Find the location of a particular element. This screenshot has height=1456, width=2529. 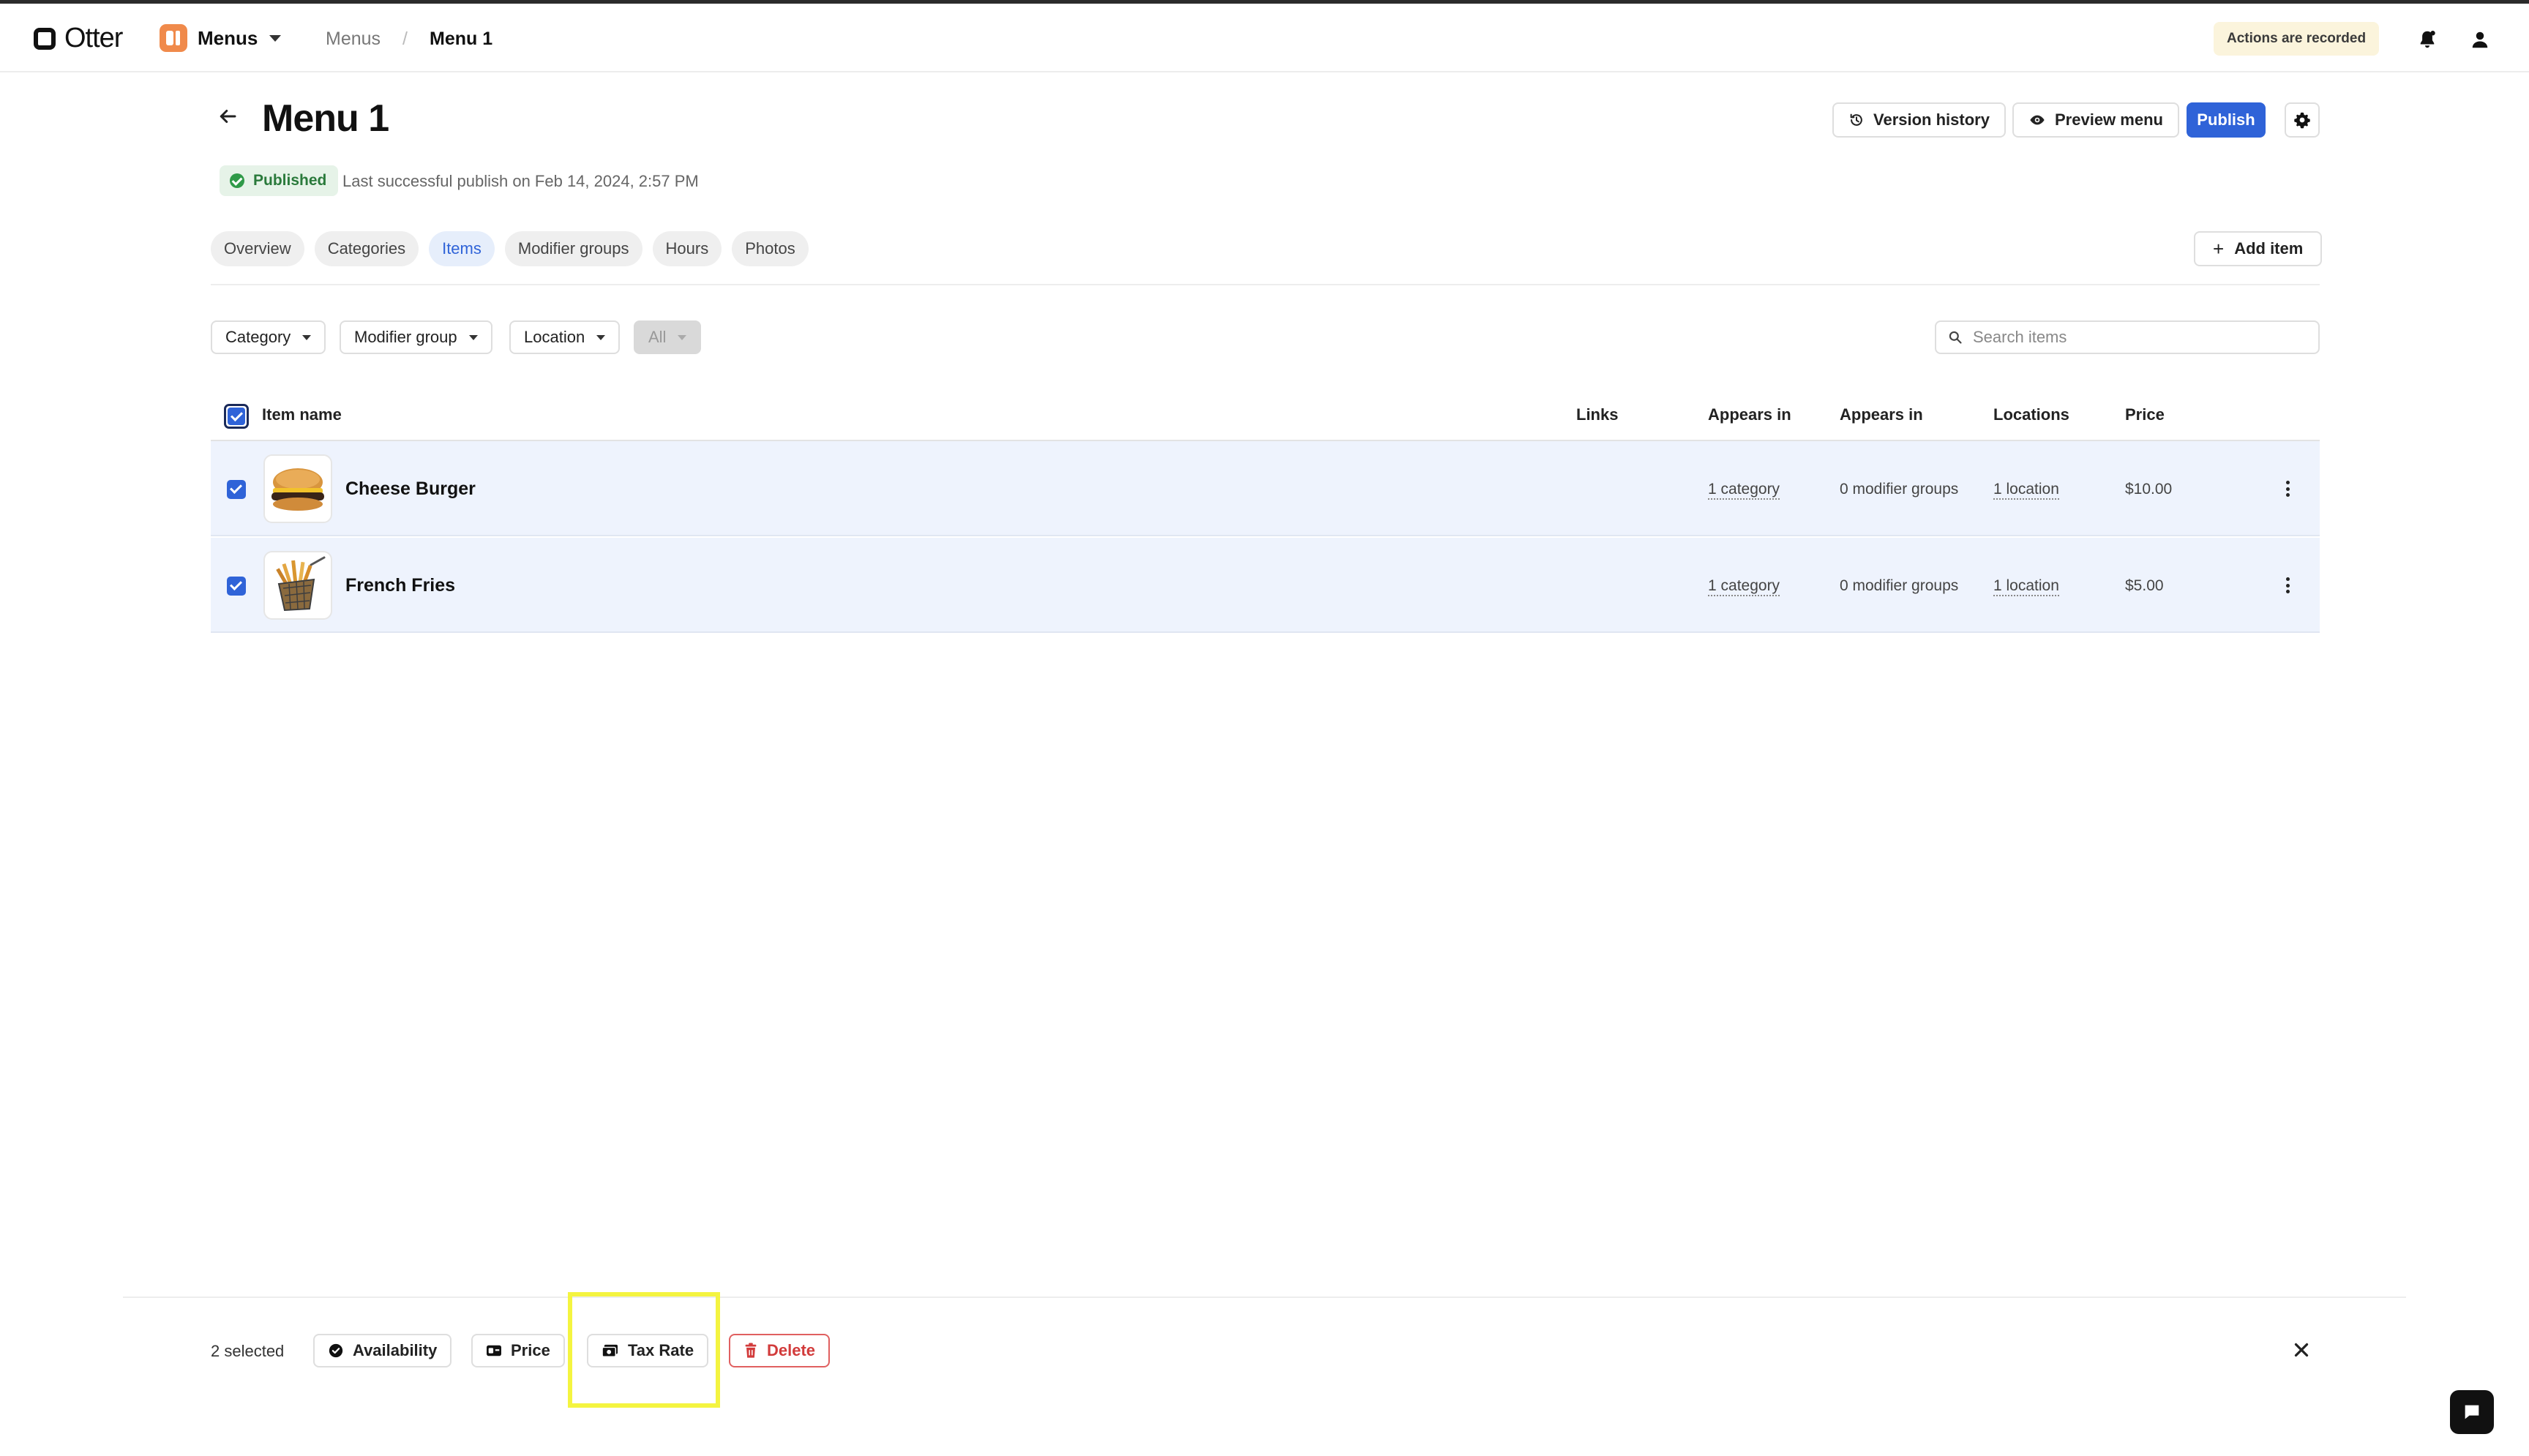

category-filter-label: Category is located at coordinates (258, 337).